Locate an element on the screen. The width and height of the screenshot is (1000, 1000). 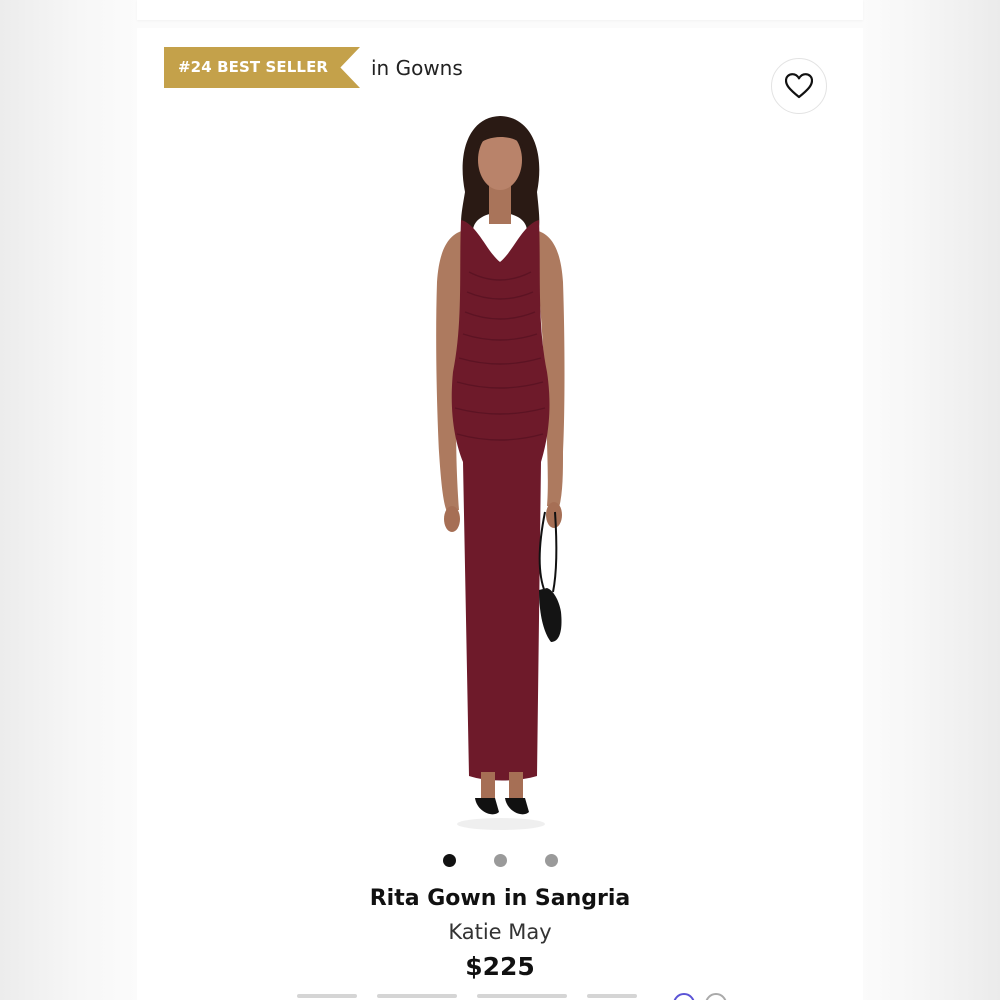
payment-option-icon is located at coordinates (684, 996).